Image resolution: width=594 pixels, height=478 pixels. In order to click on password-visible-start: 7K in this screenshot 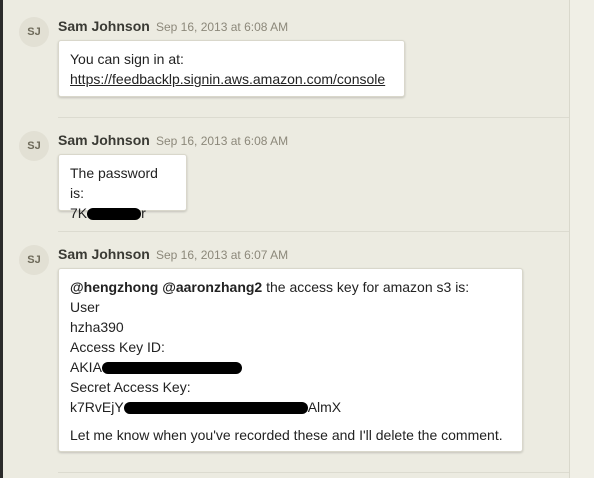, I will do `click(79, 213)`.